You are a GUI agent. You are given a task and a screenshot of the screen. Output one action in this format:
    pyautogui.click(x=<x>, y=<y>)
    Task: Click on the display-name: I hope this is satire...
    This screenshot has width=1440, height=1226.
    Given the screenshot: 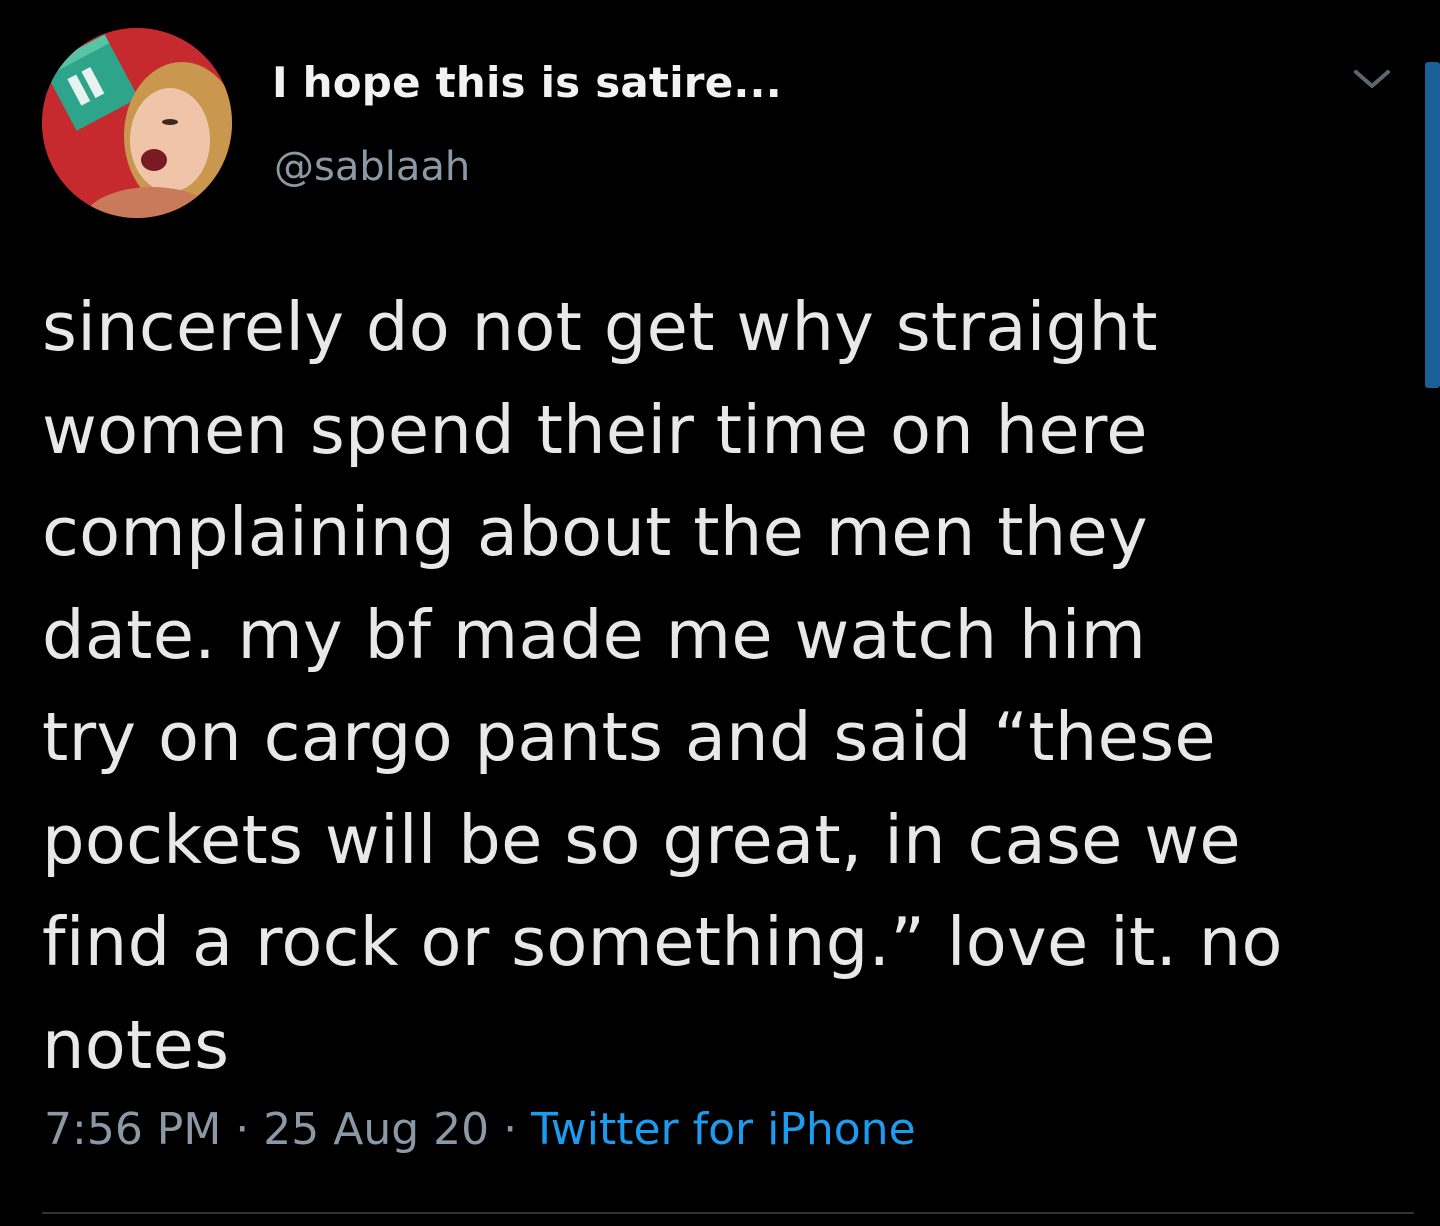 What is the action you would take?
    pyautogui.click(x=527, y=82)
    